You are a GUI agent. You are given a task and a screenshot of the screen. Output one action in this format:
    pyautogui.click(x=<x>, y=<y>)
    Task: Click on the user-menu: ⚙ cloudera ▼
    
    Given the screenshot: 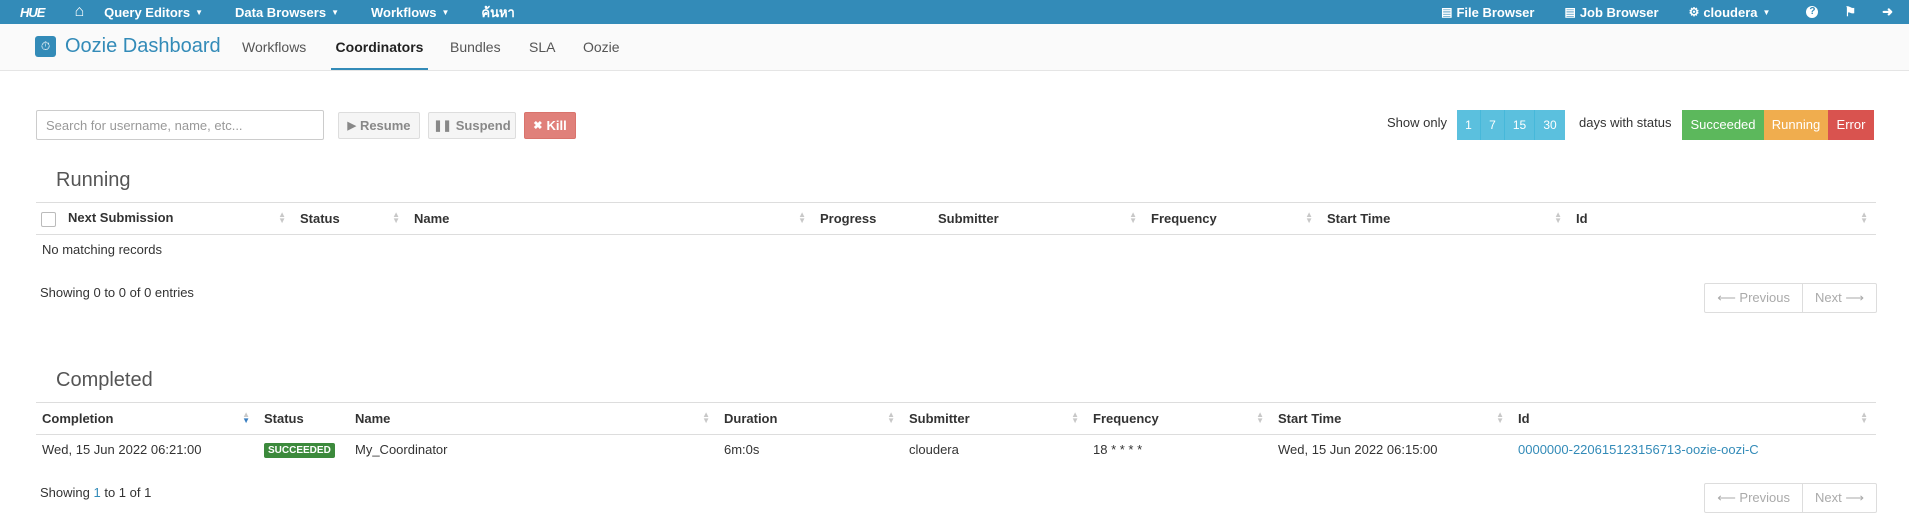 What is the action you would take?
    pyautogui.click(x=1730, y=12)
    